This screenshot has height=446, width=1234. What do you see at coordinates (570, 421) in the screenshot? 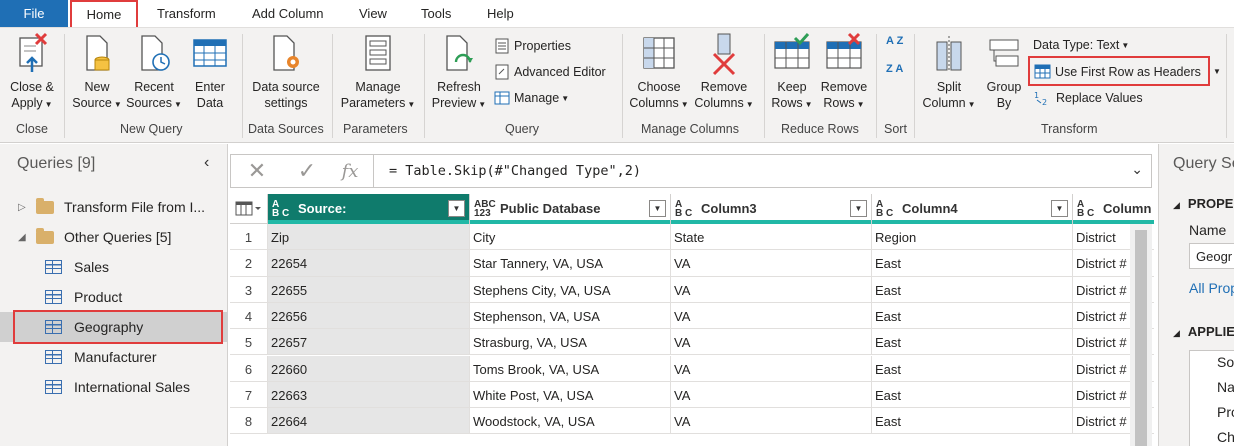
I see `table-cell: Woodstock, VA, USA` at bounding box center [570, 421].